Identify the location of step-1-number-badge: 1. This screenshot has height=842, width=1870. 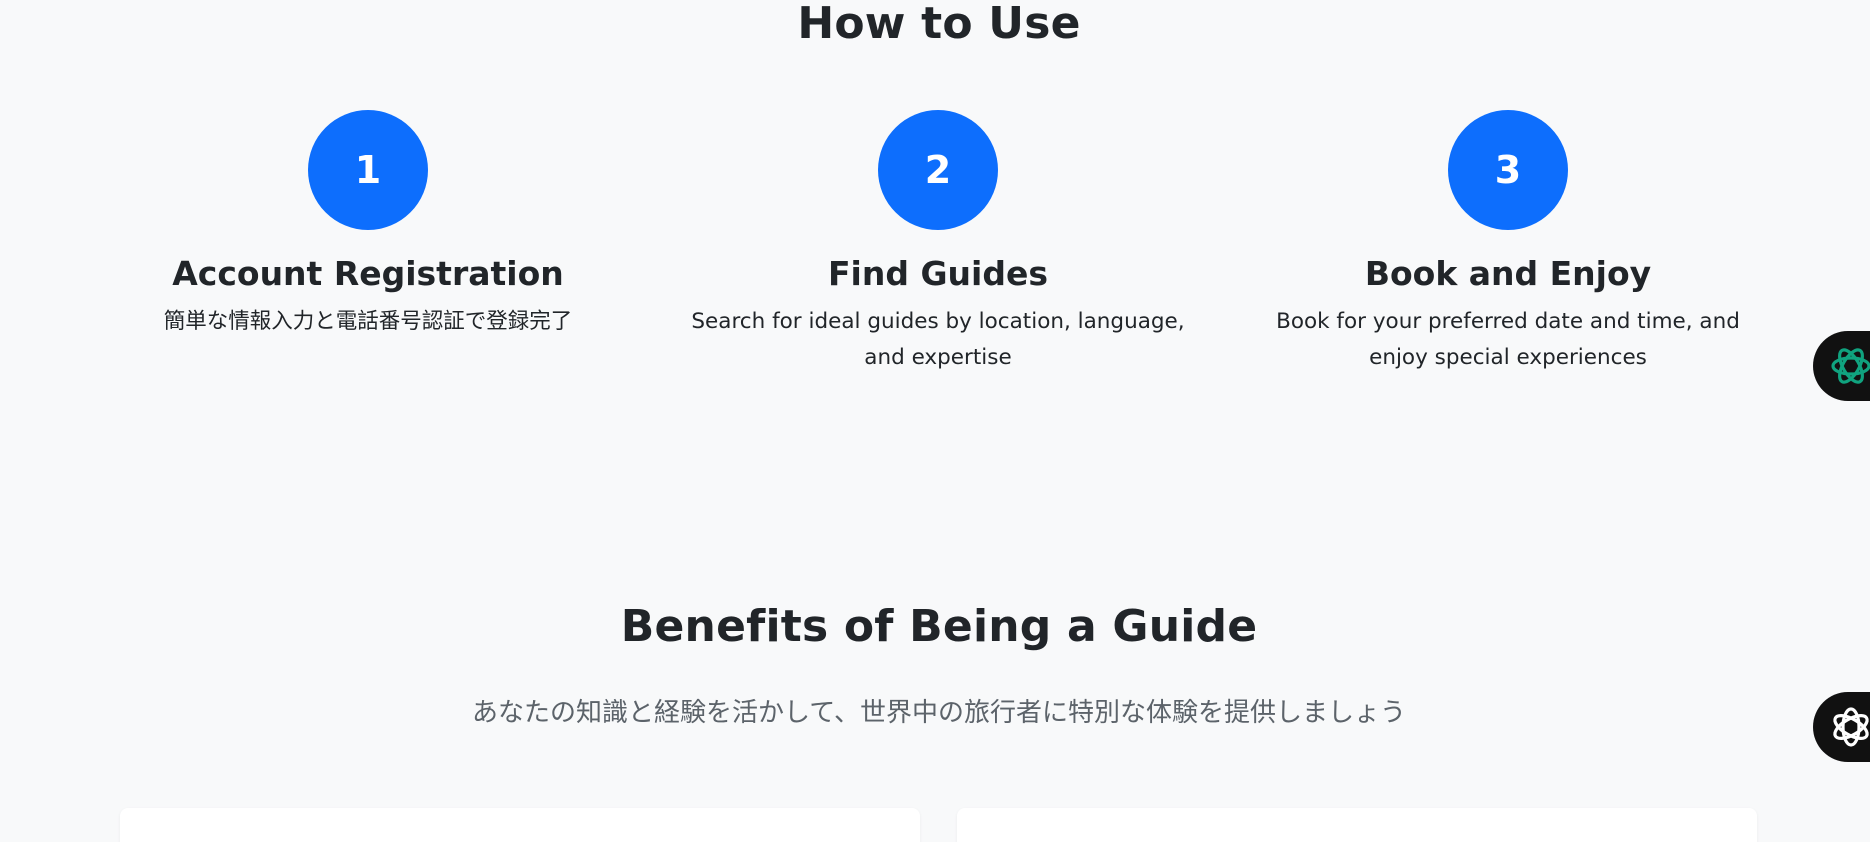
(368, 170).